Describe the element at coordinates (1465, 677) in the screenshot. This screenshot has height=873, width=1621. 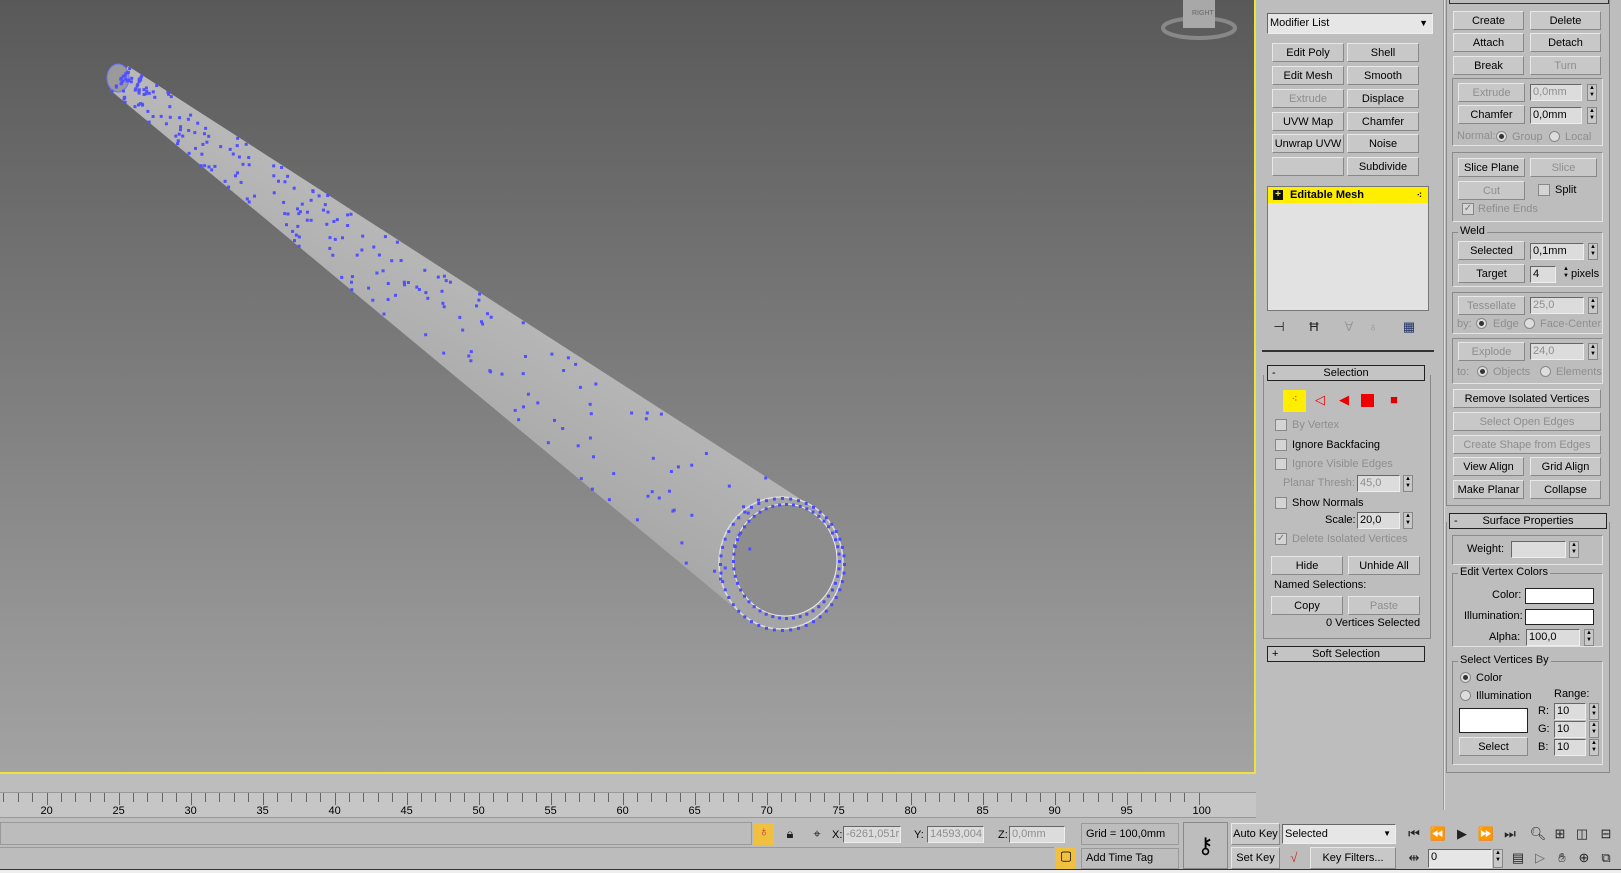
I see `select-by-color-radio` at that location.